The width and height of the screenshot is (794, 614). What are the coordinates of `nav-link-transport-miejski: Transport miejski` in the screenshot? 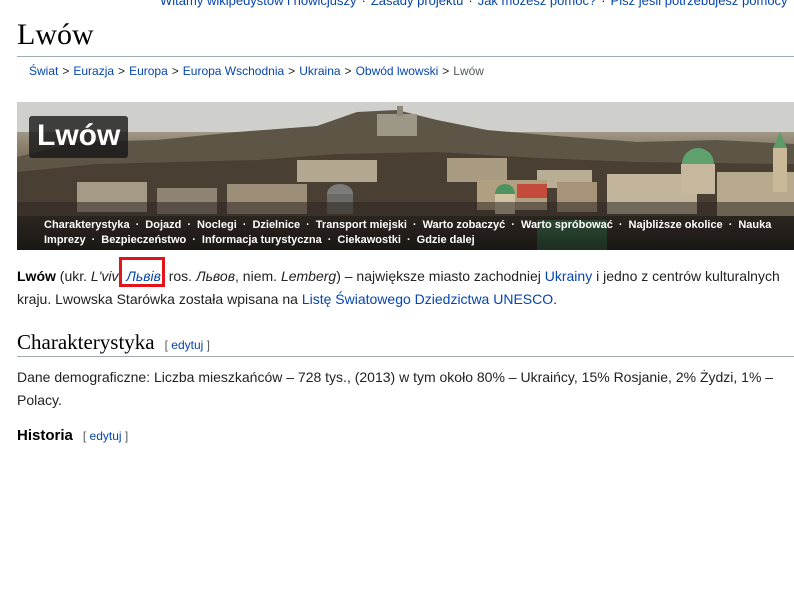 It's located at (361, 225).